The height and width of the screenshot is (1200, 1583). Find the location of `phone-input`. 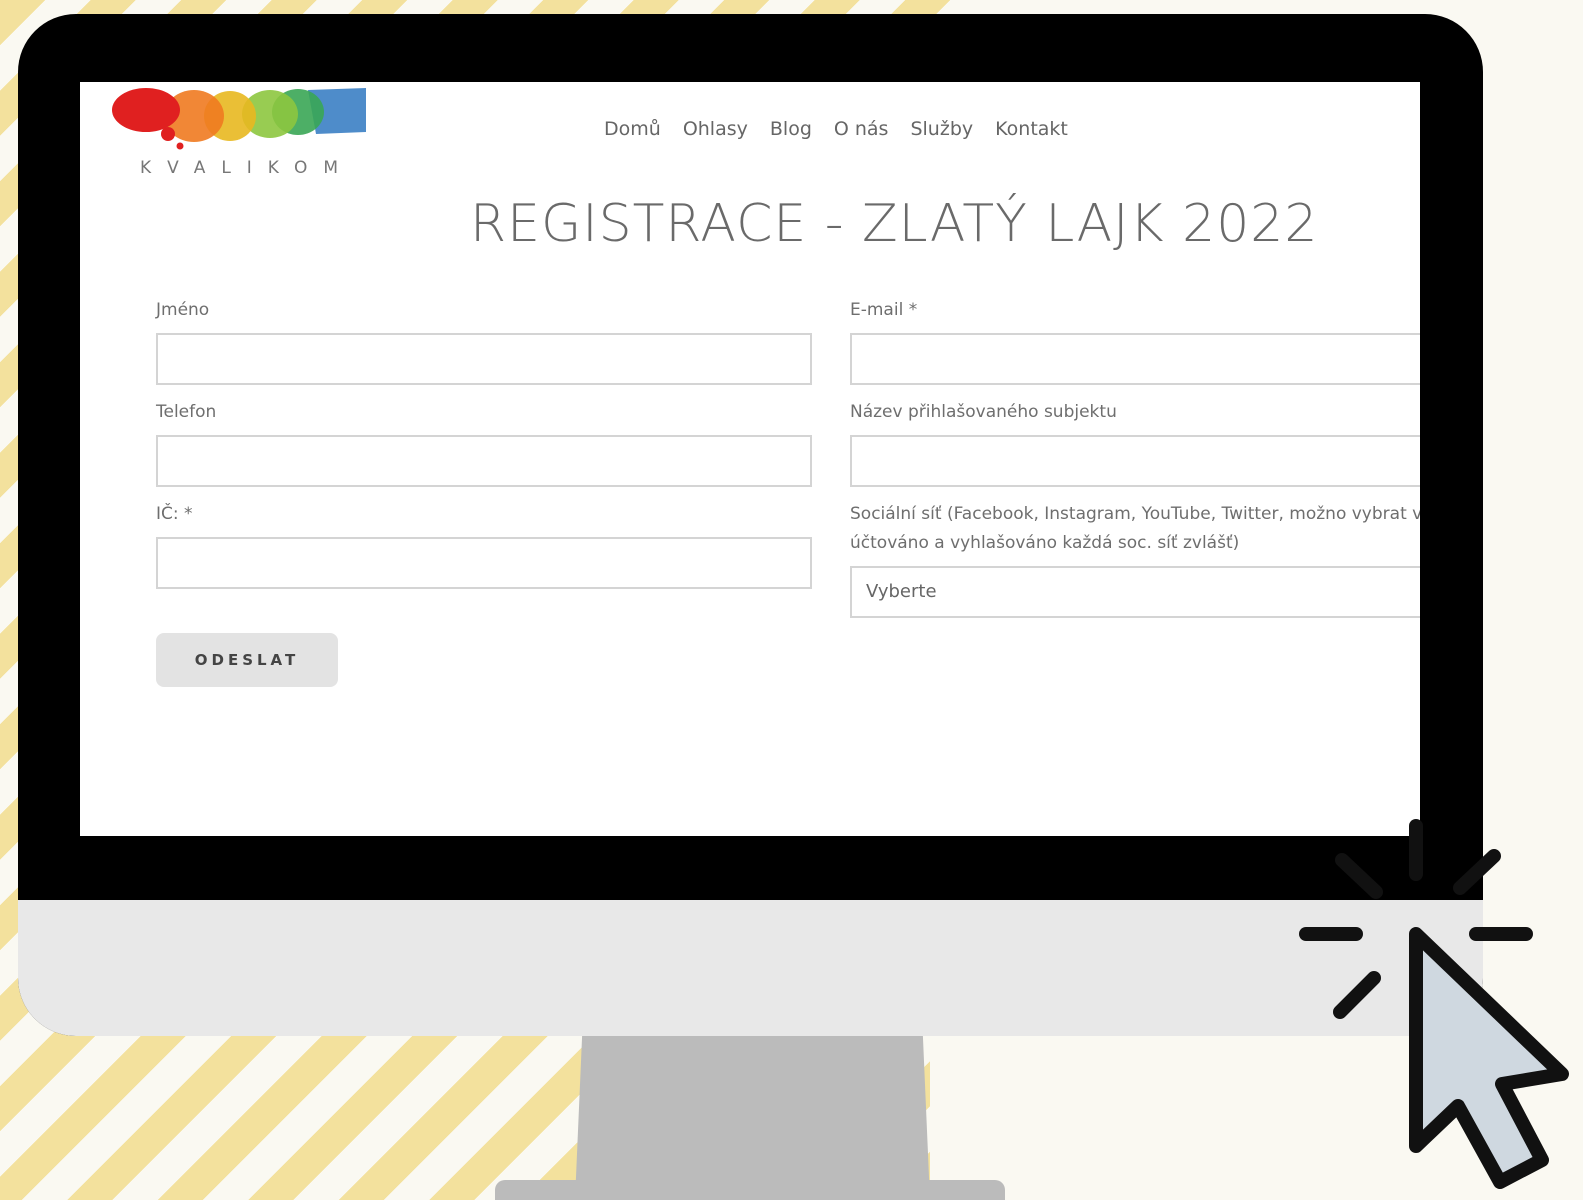

phone-input is located at coordinates (484, 461).